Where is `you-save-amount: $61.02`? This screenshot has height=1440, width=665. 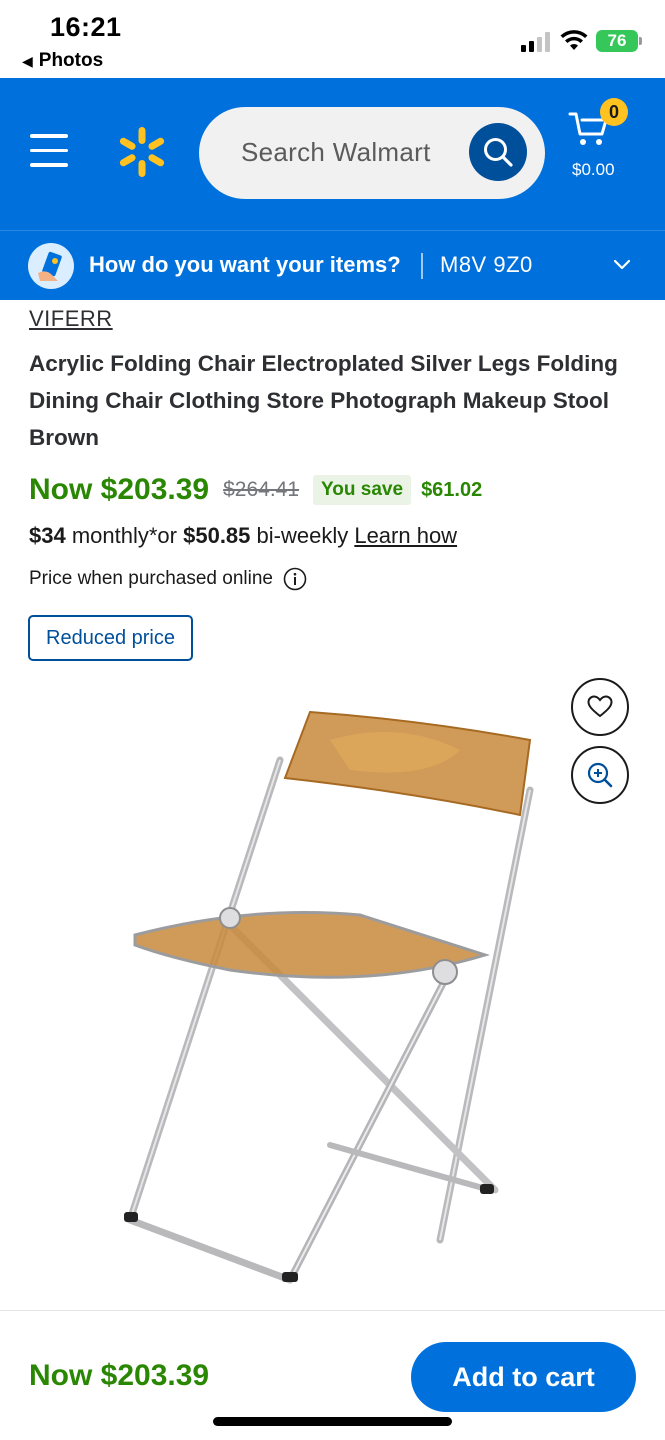
you-save-amount: $61.02 is located at coordinates (452, 489).